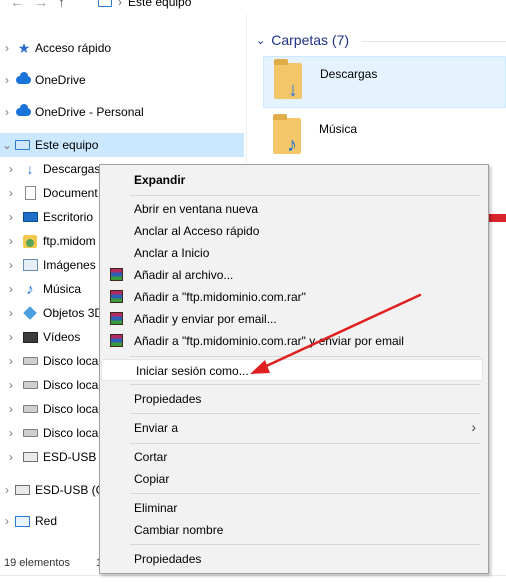  I want to click on sidebar-item-label: Música, so click(62, 289).